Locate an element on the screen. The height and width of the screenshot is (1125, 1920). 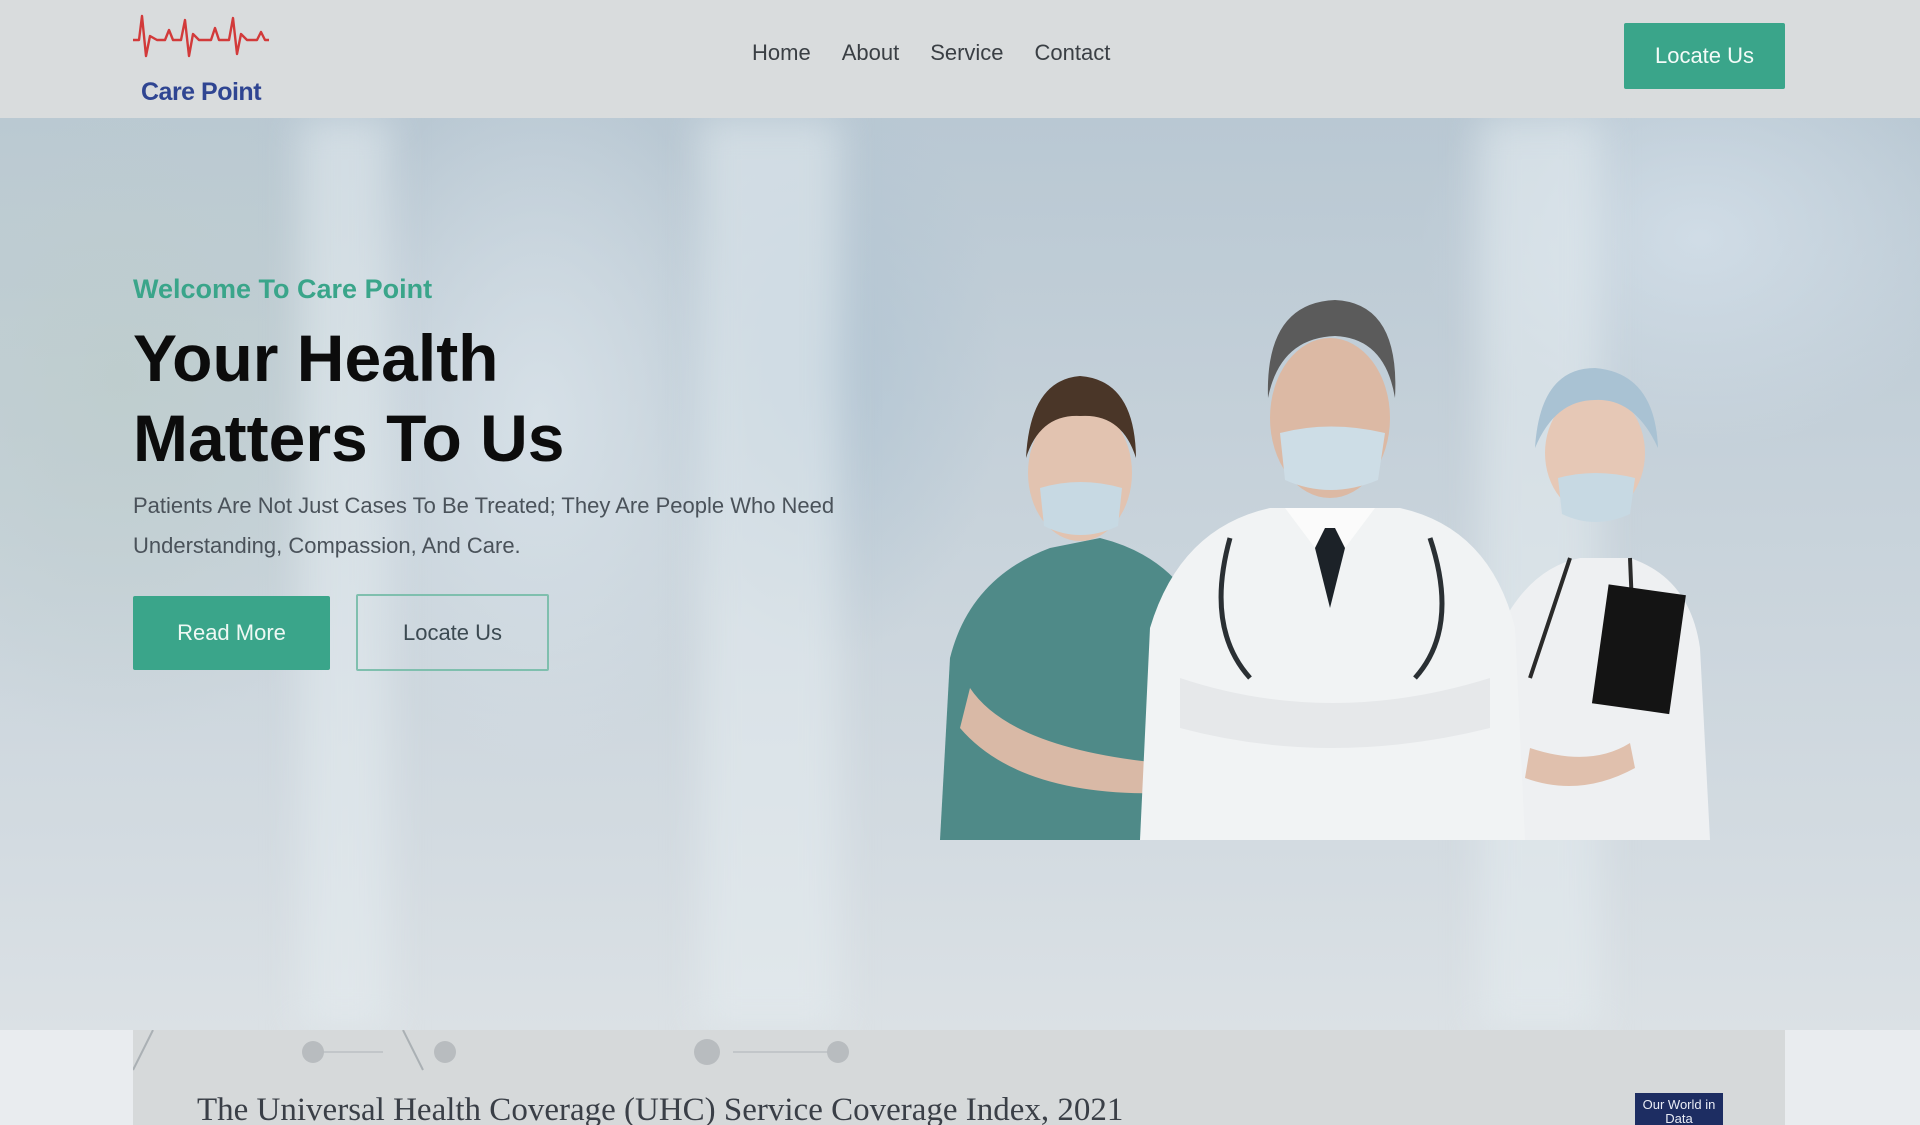
locate-us-header-button: Locate Us is located at coordinates (1704, 56).